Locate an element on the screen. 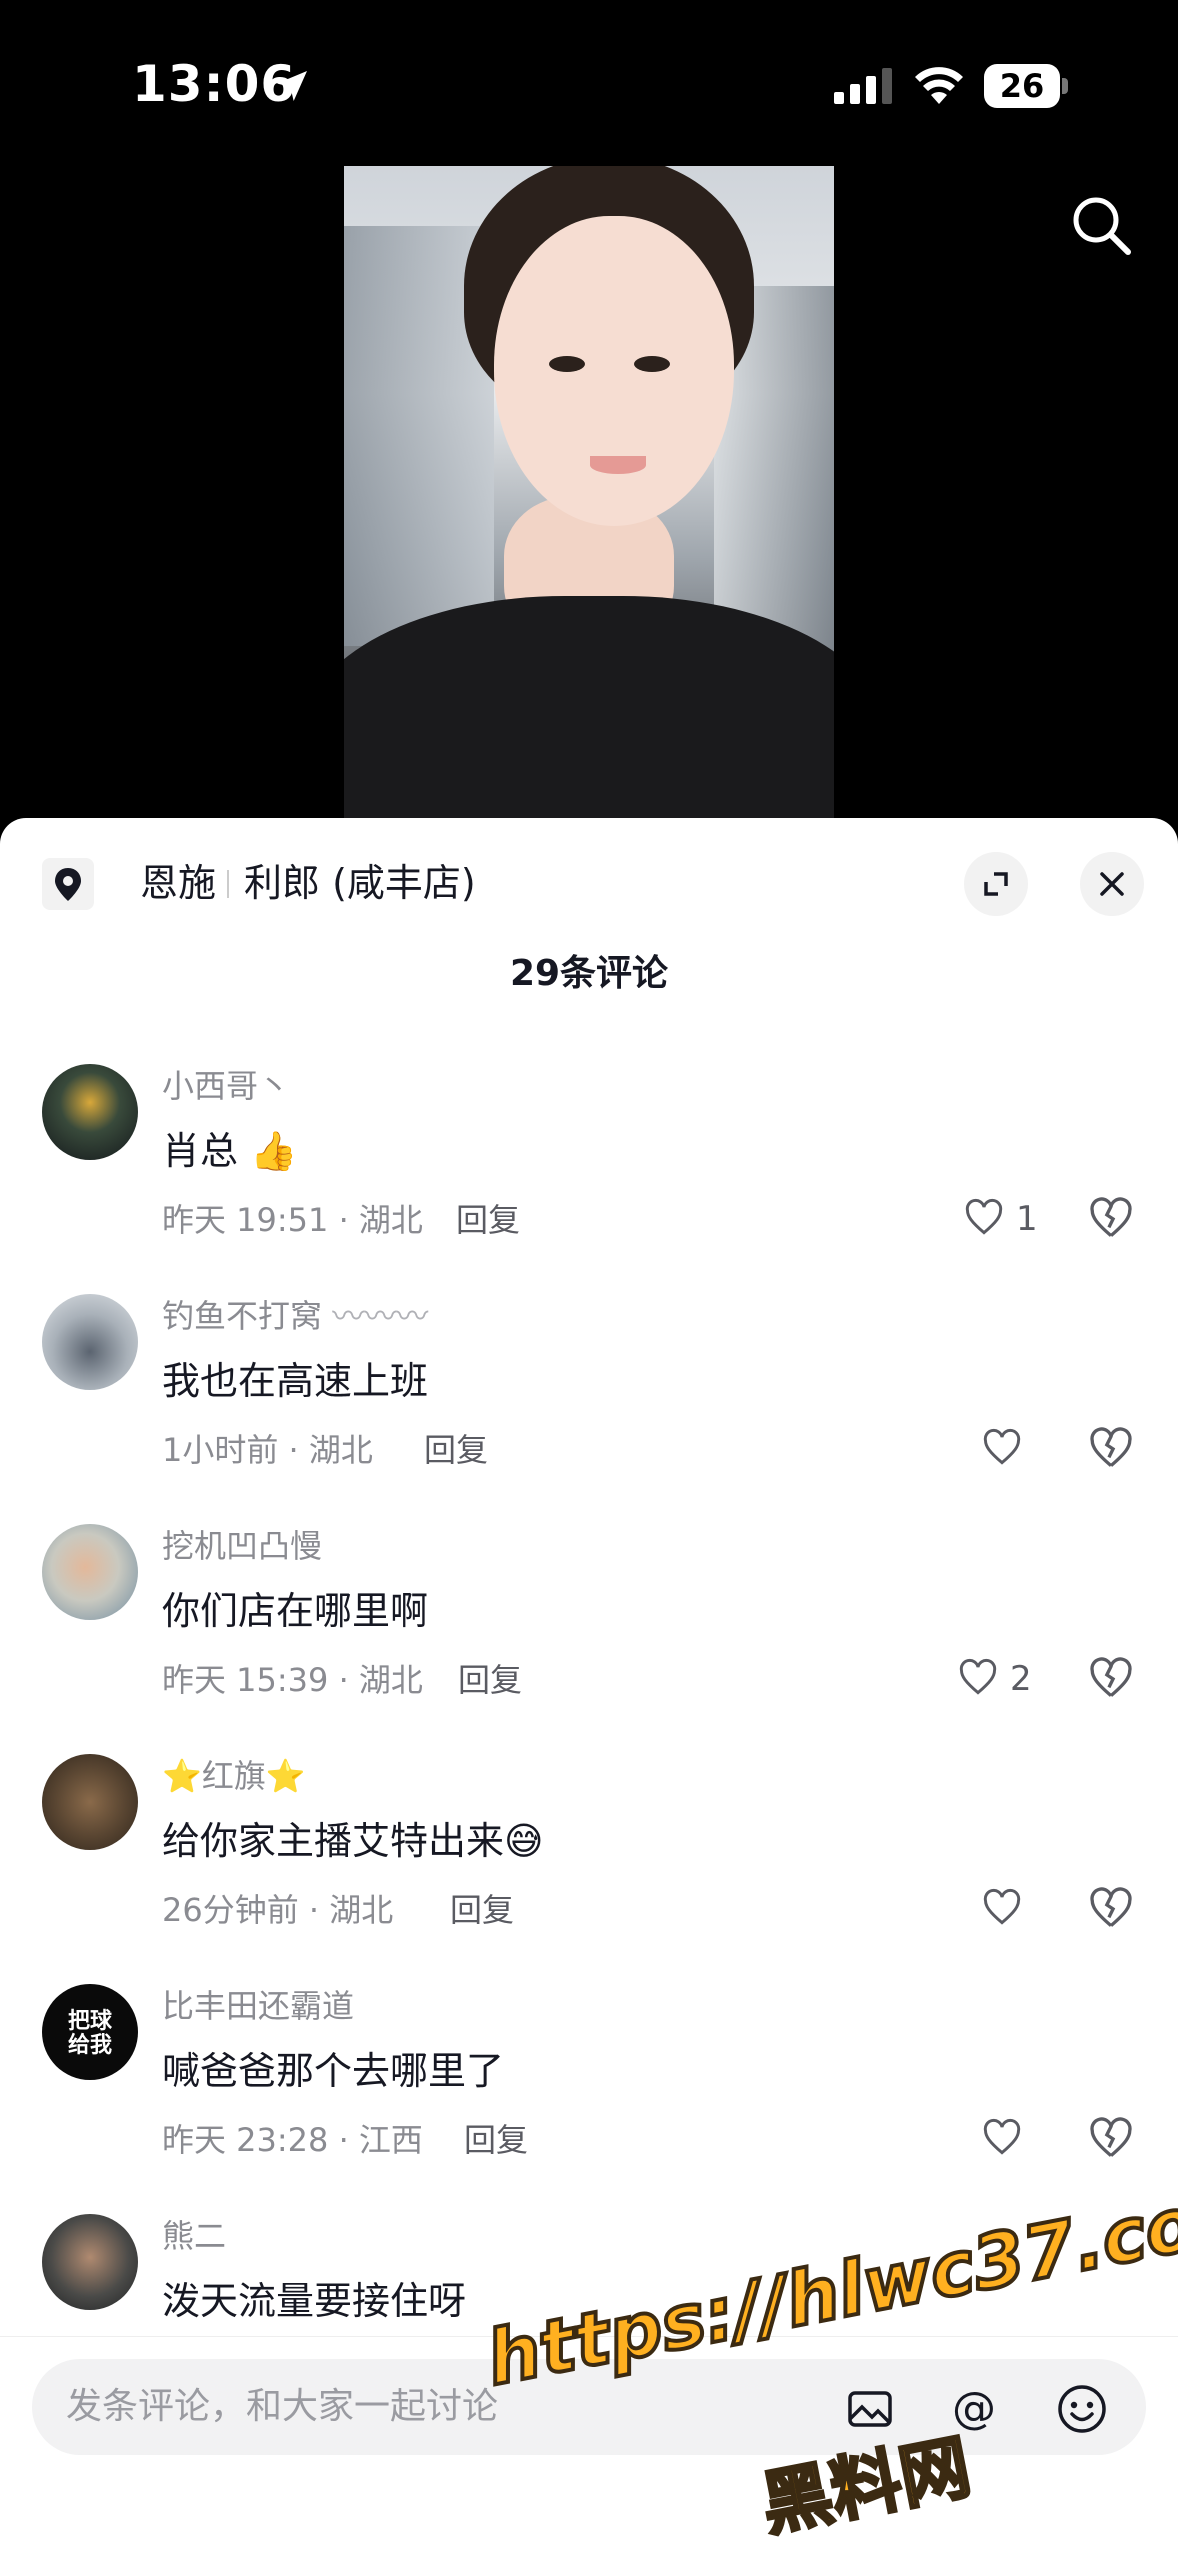 The image size is (1178, 2561). comment-text: 我也在高速上班 is located at coordinates (295, 1381).